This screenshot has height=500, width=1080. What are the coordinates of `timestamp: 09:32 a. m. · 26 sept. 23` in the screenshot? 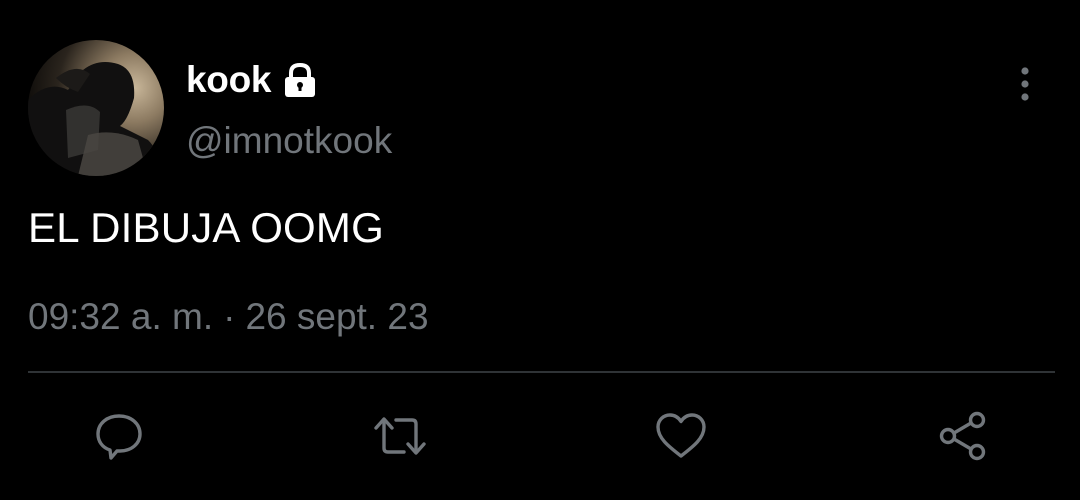 It's located at (228, 317).